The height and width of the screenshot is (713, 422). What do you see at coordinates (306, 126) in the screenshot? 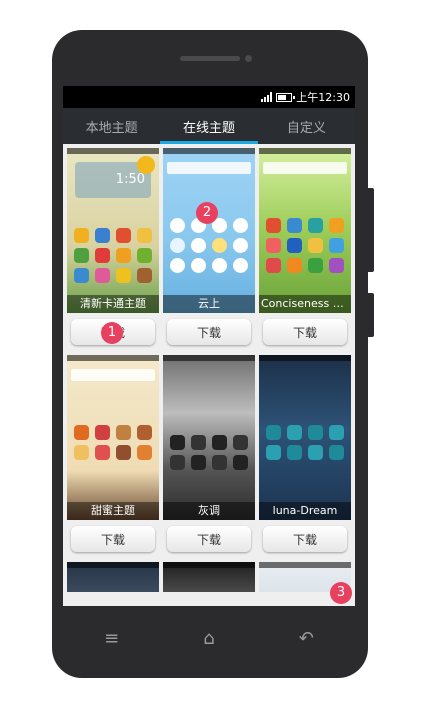
I see `tab-custom: 自定义` at bounding box center [306, 126].